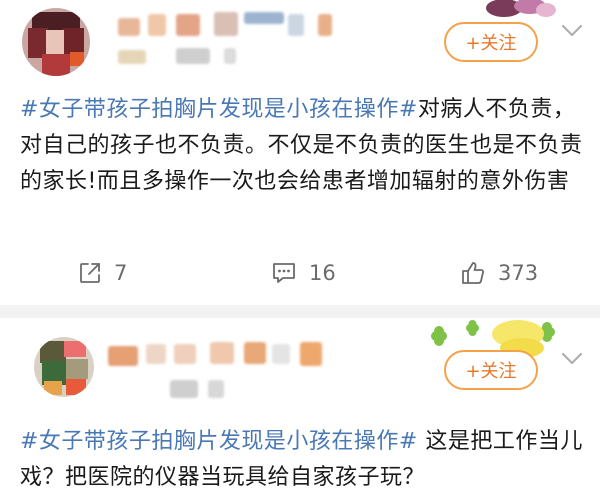  Describe the element at coordinates (303, 273) in the screenshot. I see `comment-button: 16` at that location.